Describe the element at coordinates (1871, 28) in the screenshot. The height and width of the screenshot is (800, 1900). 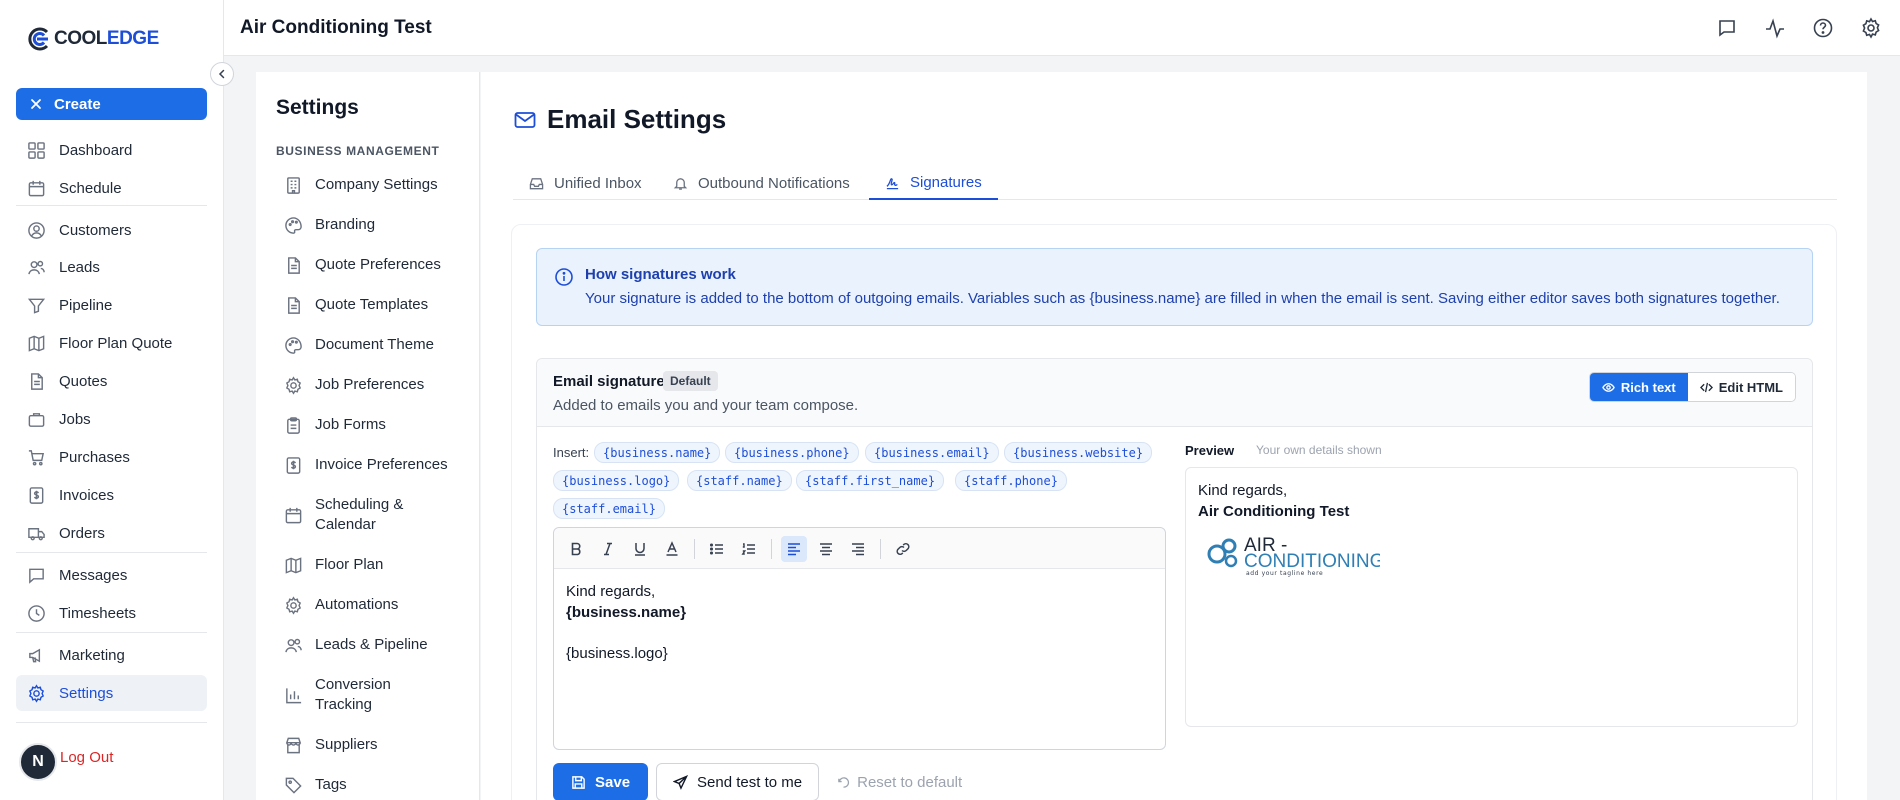
I see `gear-icon` at that location.